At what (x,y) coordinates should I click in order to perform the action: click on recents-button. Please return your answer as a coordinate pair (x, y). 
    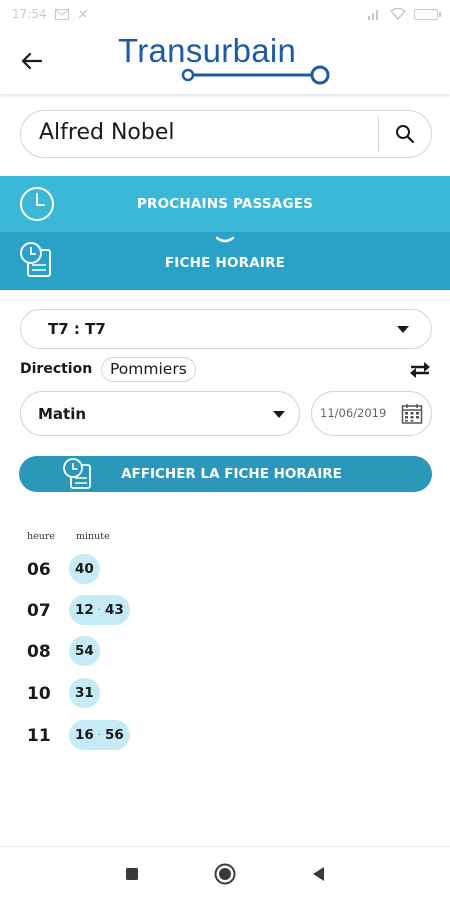
    Looking at the image, I should click on (132, 873).